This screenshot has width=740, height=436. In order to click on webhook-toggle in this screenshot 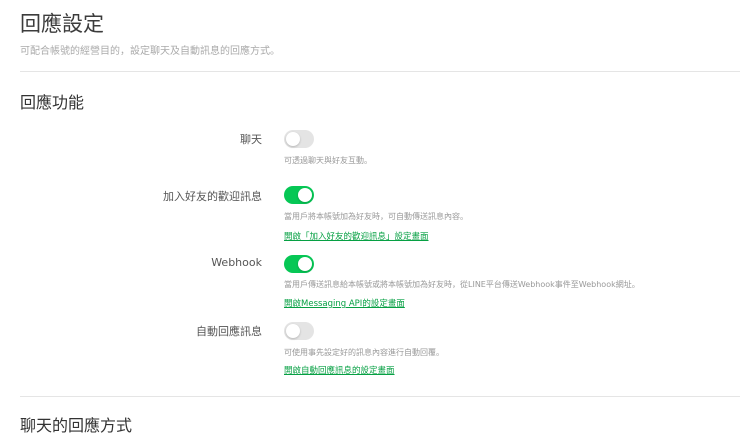, I will do `click(299, 264)`.